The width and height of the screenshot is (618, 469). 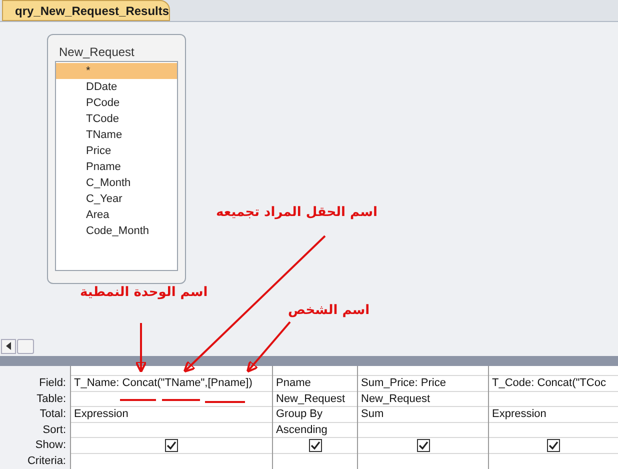 What do you see at coordinates (144, 293) in the screenshot?
I see `annotation-text: اسم الوحدة النمطية` at bounding box center [144, 293].